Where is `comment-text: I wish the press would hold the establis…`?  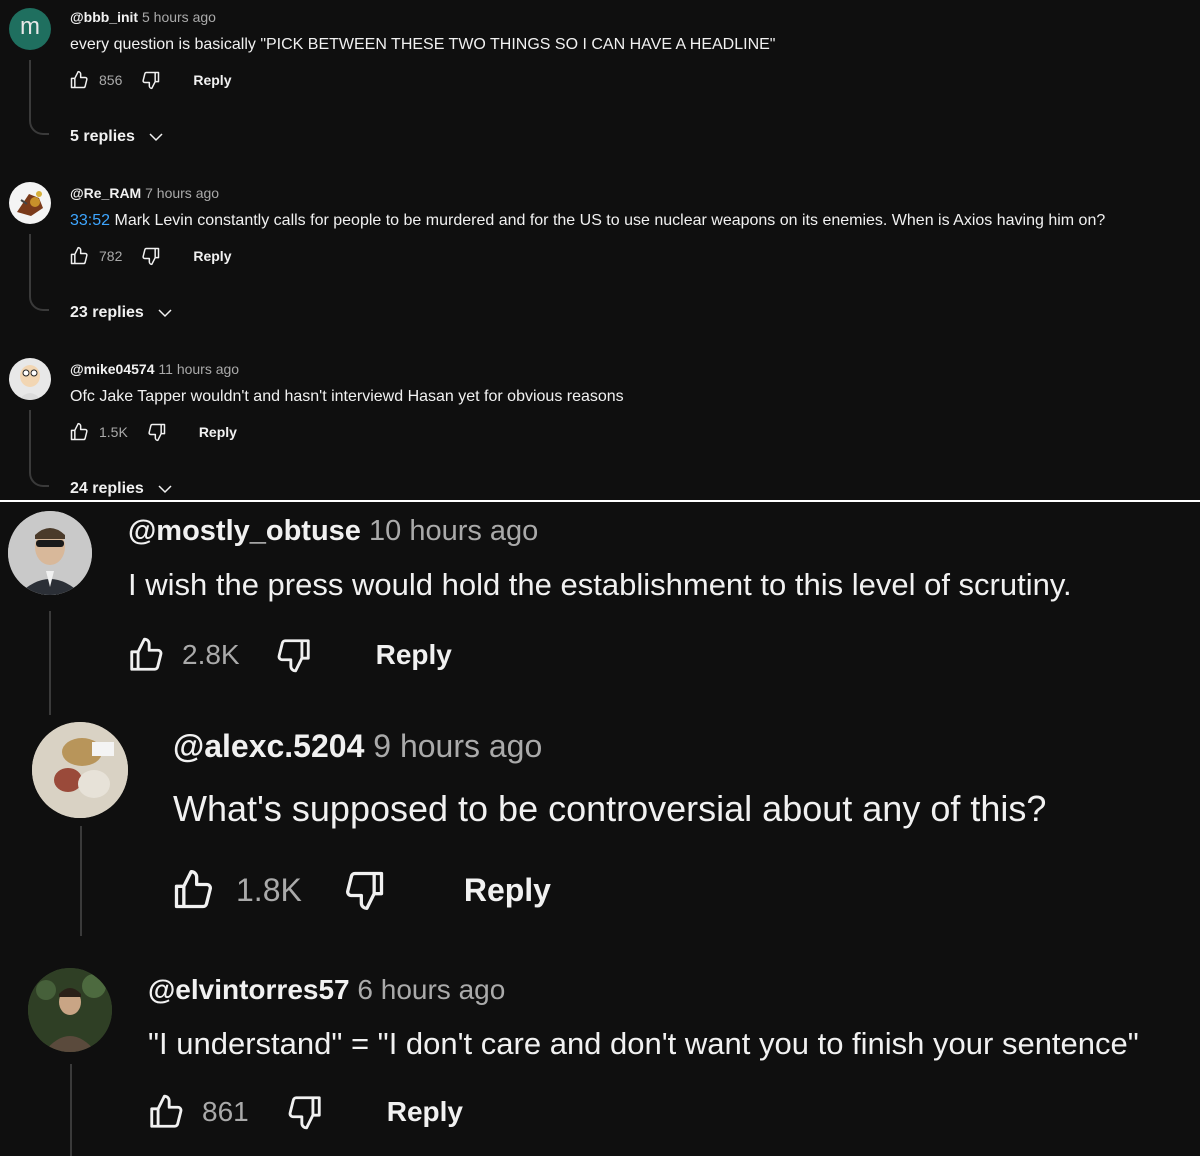 comment-text: I wish the press would hold the establis… is located at coordinates (600, 584).